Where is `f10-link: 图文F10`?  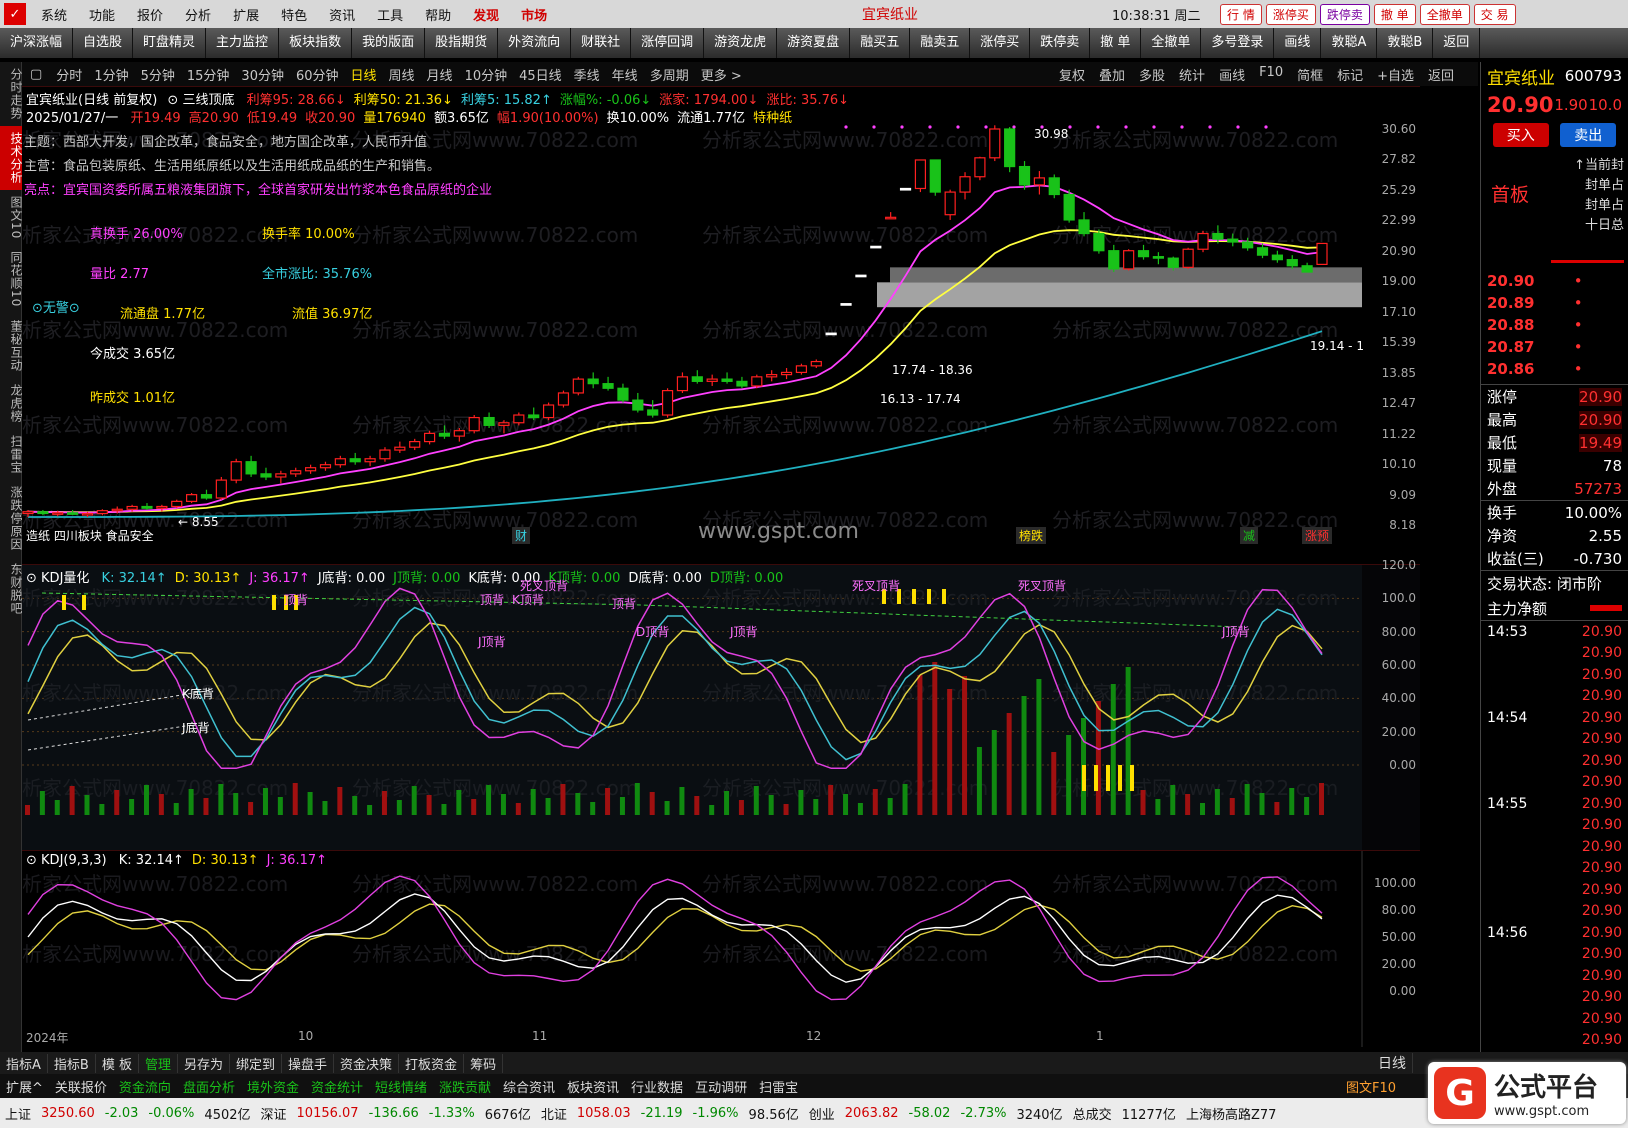 f10-link: 图文F10 is located at coordinates (1371, 1086).